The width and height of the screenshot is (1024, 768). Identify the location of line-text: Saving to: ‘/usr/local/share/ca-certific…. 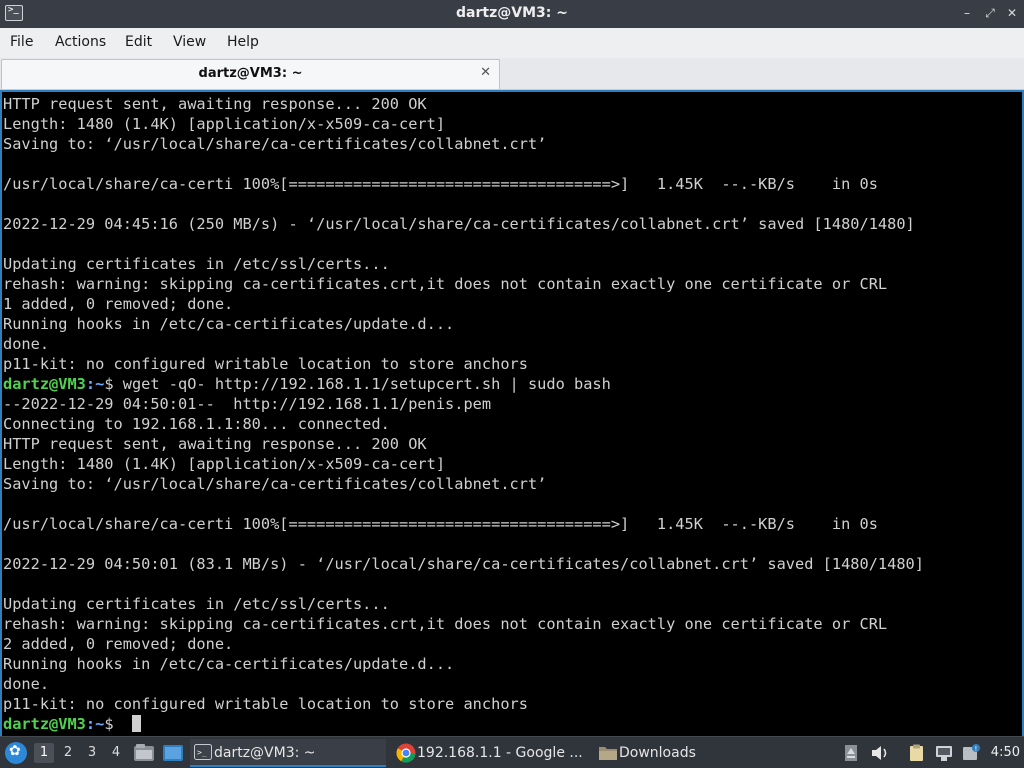
(275, 484).